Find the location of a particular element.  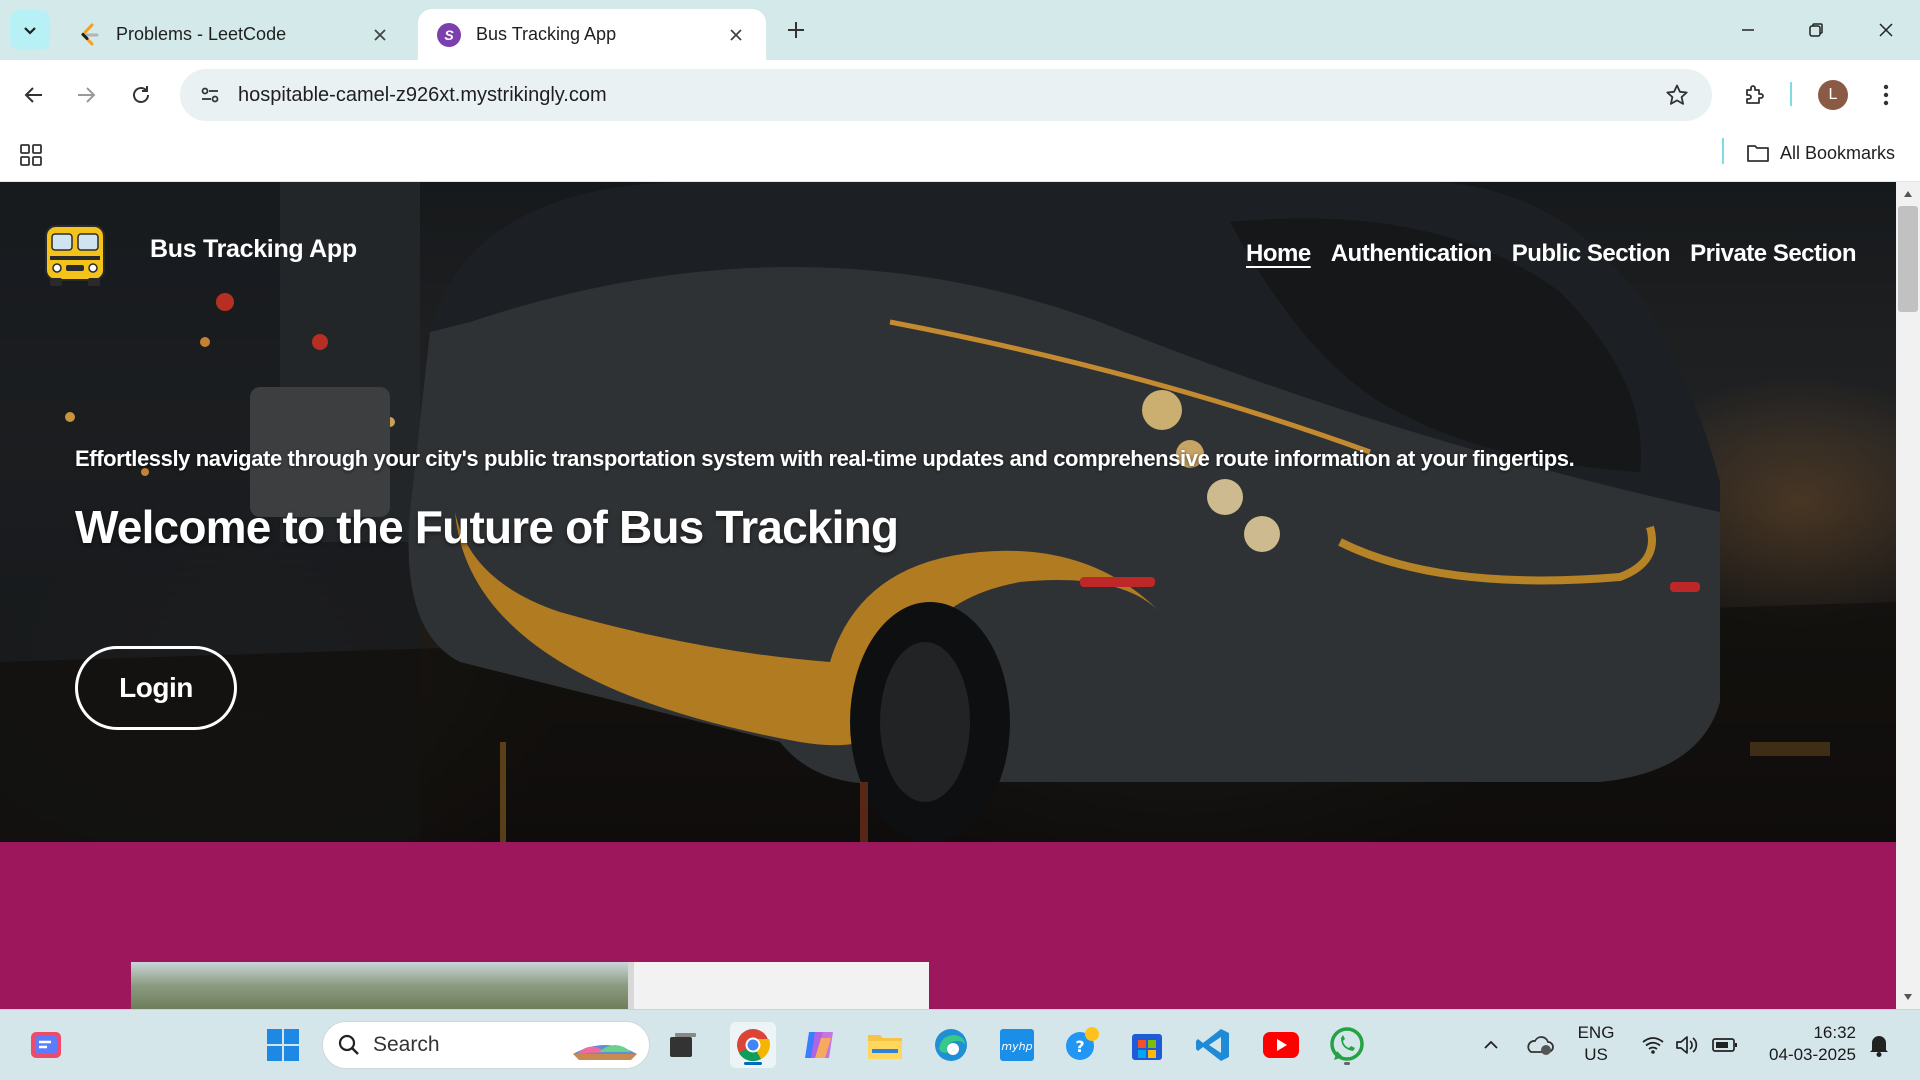

chevron-up-icon is located at coordinates (1491, 1044).